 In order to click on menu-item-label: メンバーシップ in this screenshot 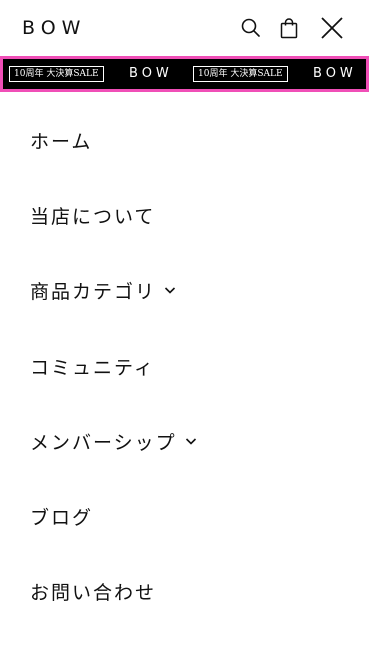, I will do `click(103, 442)`.